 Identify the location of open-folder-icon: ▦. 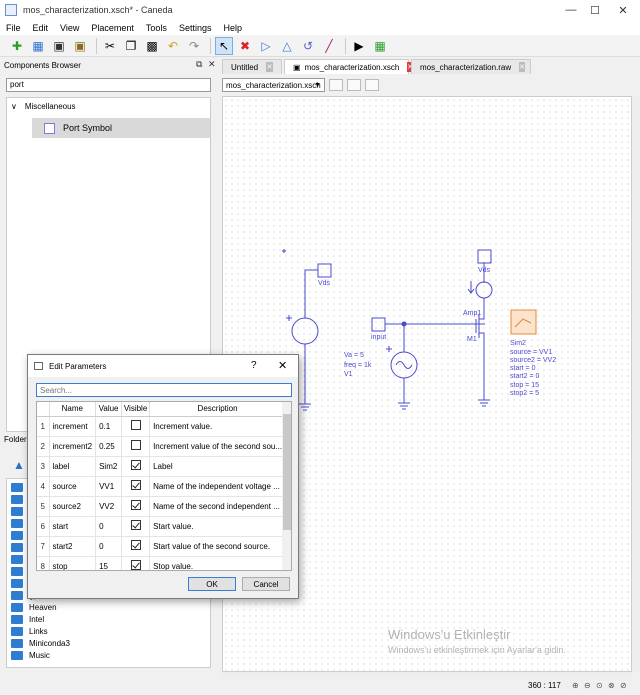
(38, 46).